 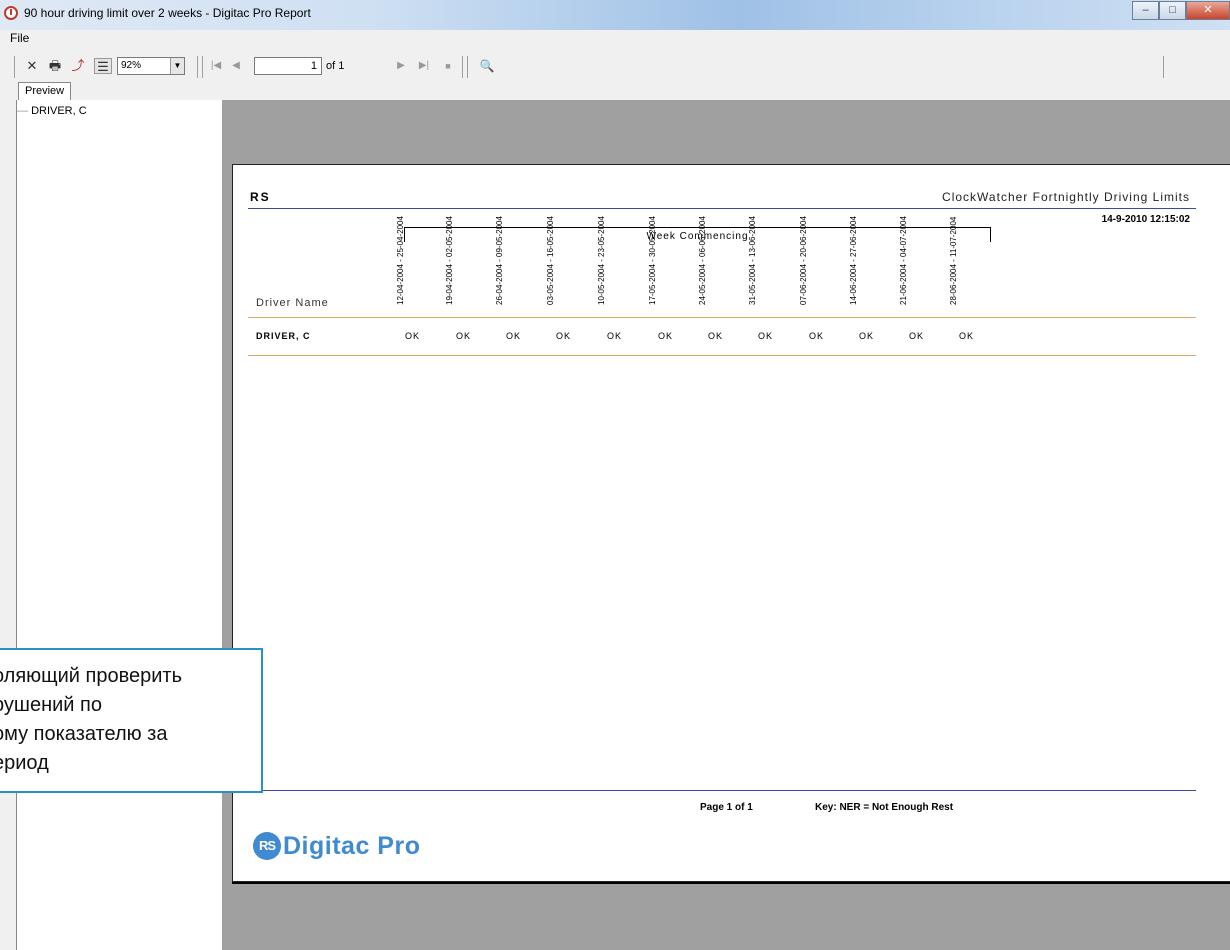 What do you see at coordinates (609, 265) in the screenshot?
I see `week-column-header: 10-05-2004 - 23-05-2004` at bounding box center [609, 265].